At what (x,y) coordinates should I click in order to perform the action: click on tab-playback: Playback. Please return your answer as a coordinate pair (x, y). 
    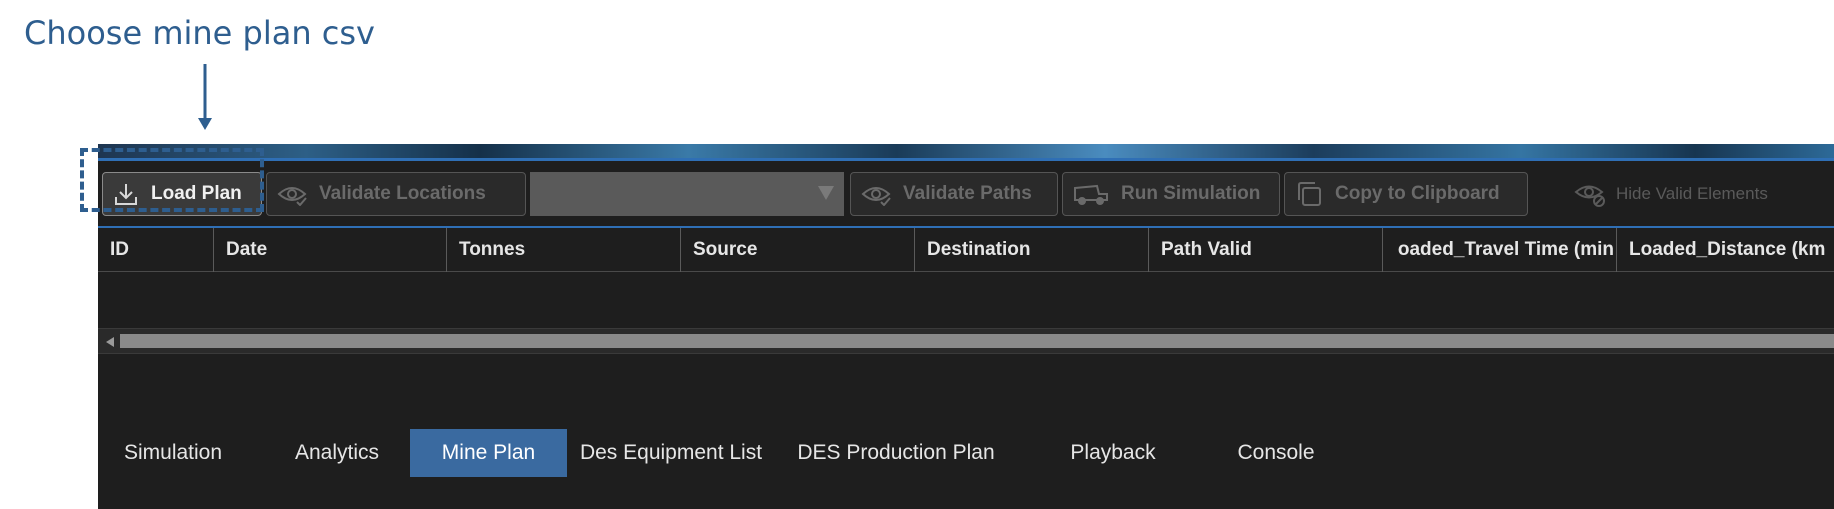
    Looking at the image, I should click on (1113, 453).